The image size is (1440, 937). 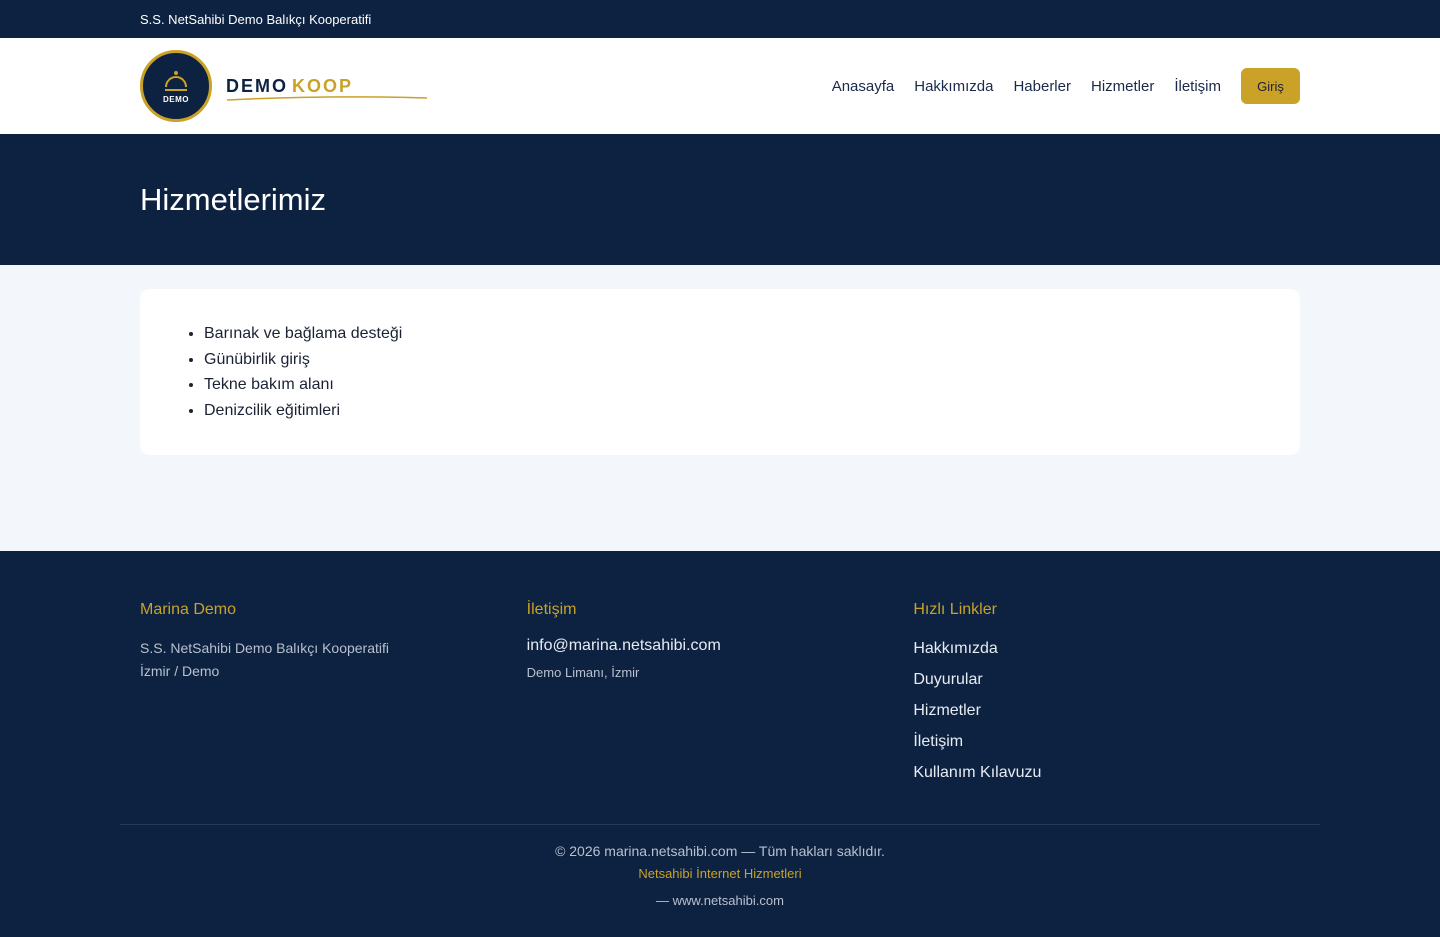 I want to click on footer-address: Demo Limanı, İzmir, so click(x=583, y=672).